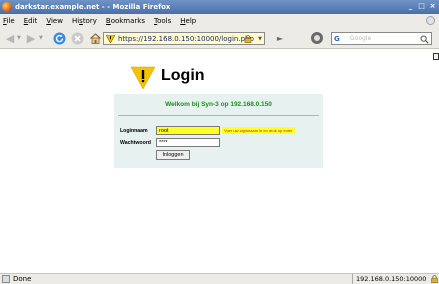 The height and width of the screenshot is (284, 439). I want to click on menu-label: ookmarks, so click(127, 20).